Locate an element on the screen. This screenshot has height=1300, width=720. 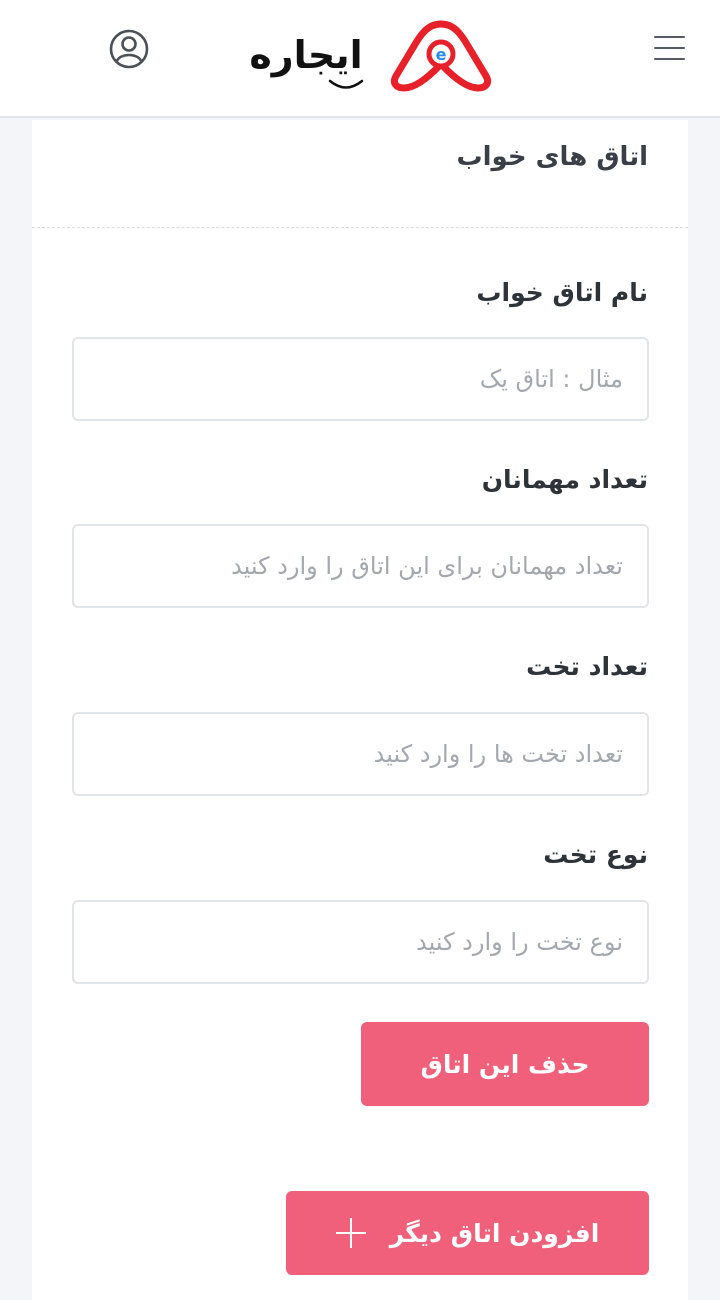
guests-count-label: تعداد مهمانان is located at coordinates (564, 479).